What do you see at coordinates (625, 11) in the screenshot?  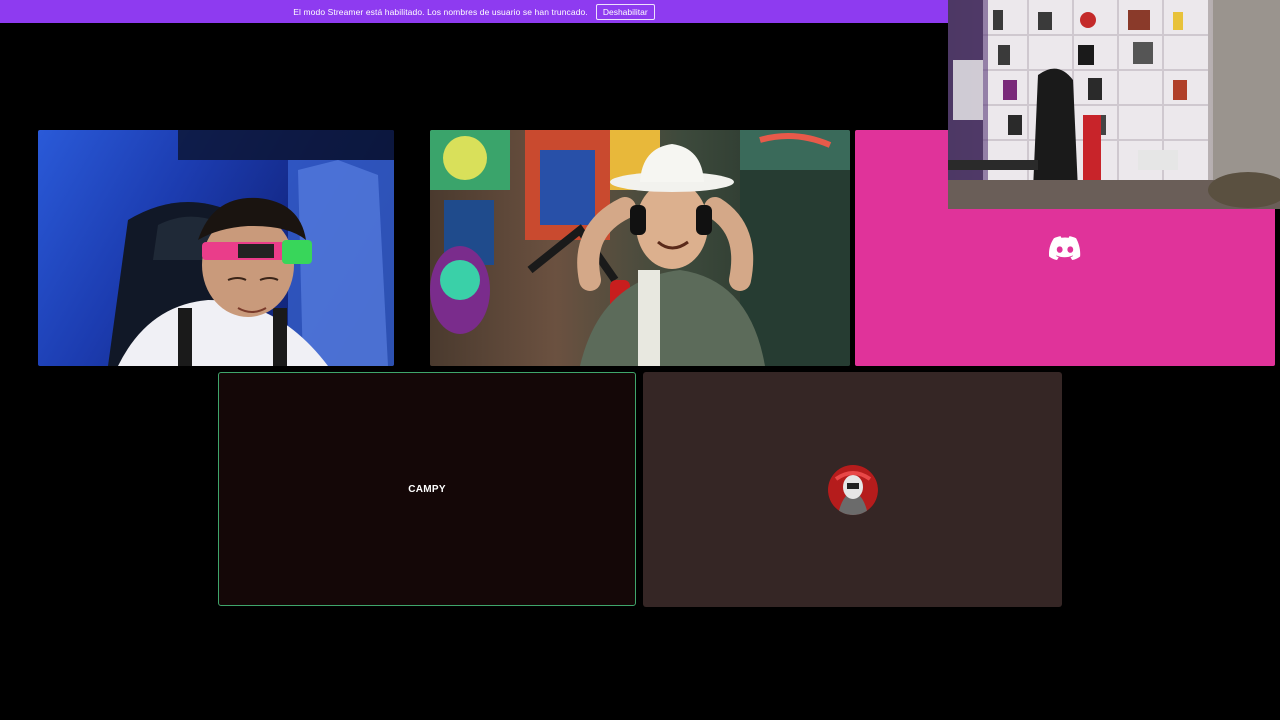 I see `disable-streamer-mode-button: Deshabilitar` at bounding box center [625, 11].